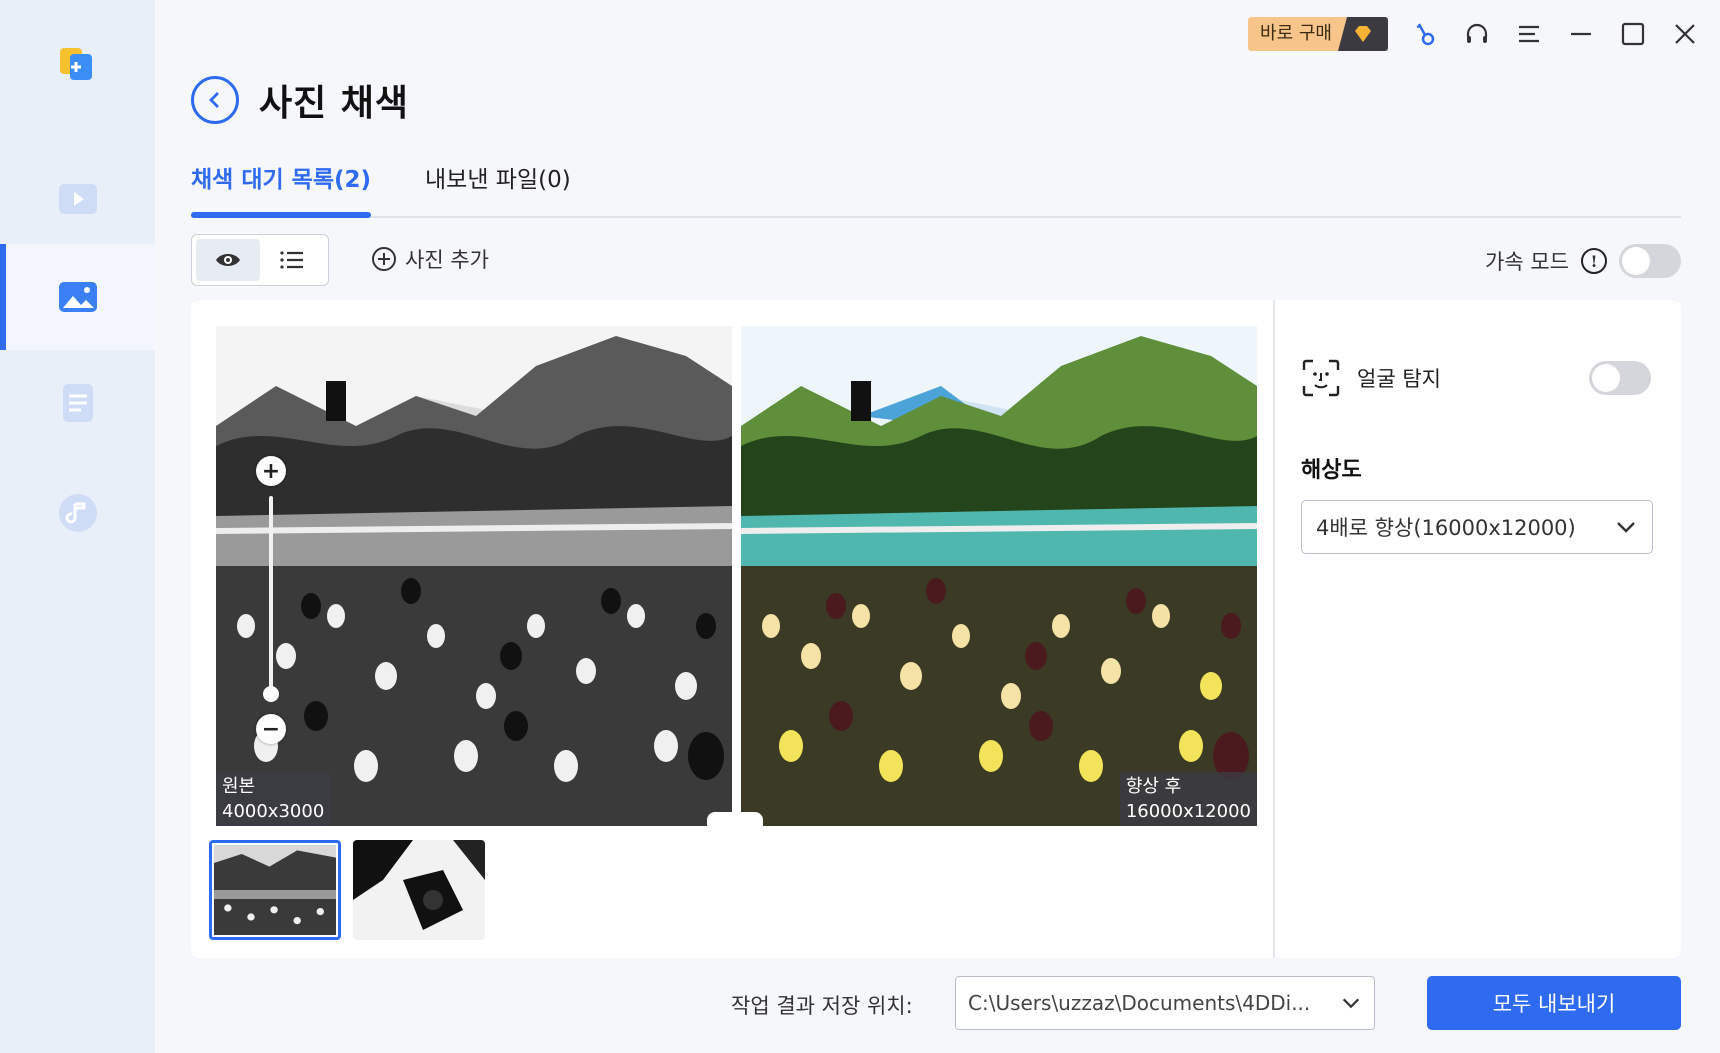 The width and height of the screenshot is (1720, 1053). What do you see at coordinates (1477, 34) in the screenshot?
I see `headset-icon` at bounding box center [1477, 34].